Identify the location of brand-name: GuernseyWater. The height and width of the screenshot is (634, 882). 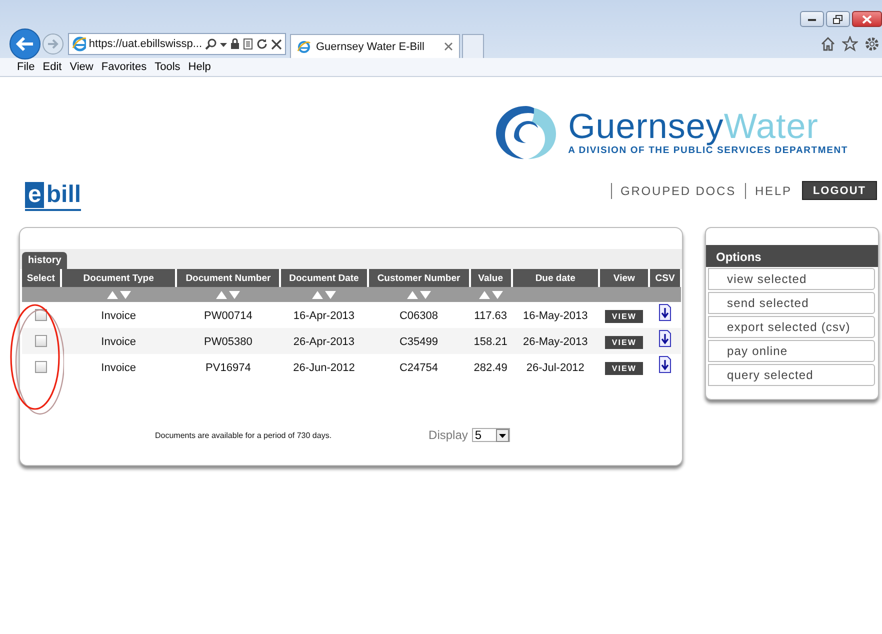
(694, 126).